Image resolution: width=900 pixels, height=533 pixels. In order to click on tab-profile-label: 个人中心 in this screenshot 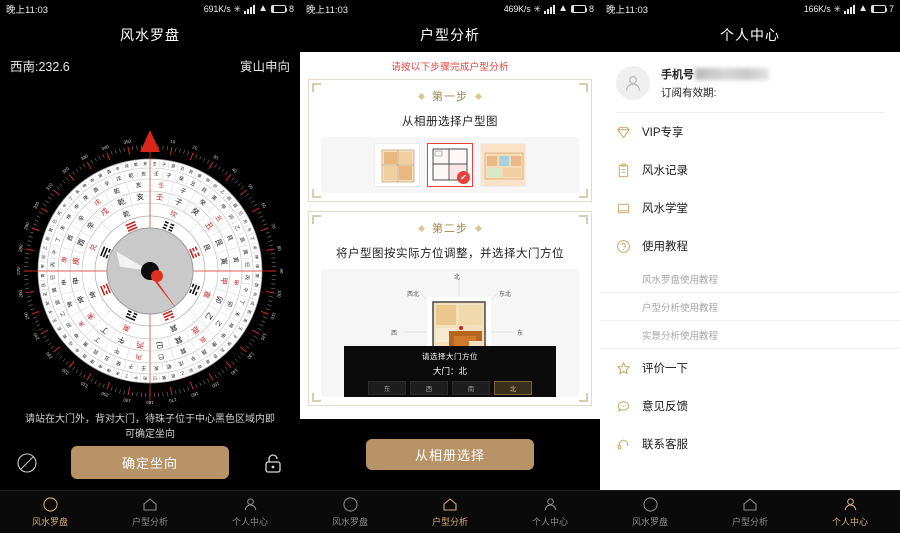, I will do `click(849, 521)`.